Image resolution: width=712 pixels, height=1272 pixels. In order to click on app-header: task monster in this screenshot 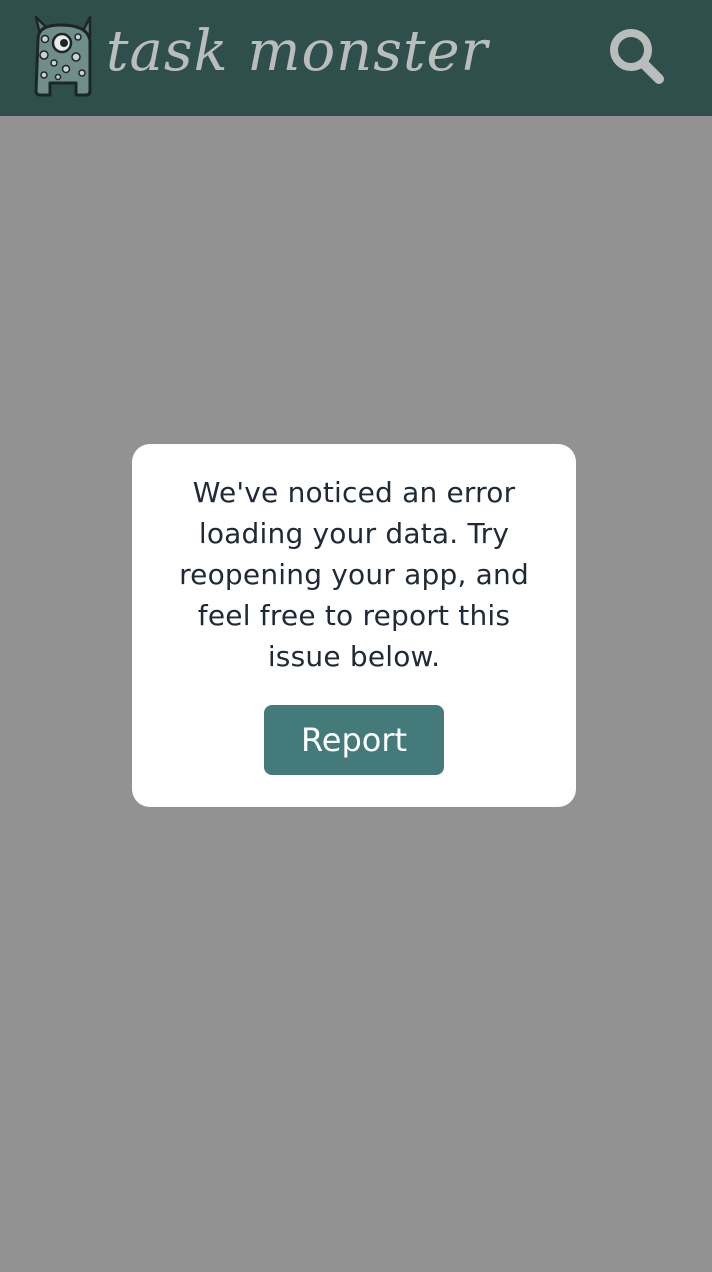, I will do `click(356, 58)`.